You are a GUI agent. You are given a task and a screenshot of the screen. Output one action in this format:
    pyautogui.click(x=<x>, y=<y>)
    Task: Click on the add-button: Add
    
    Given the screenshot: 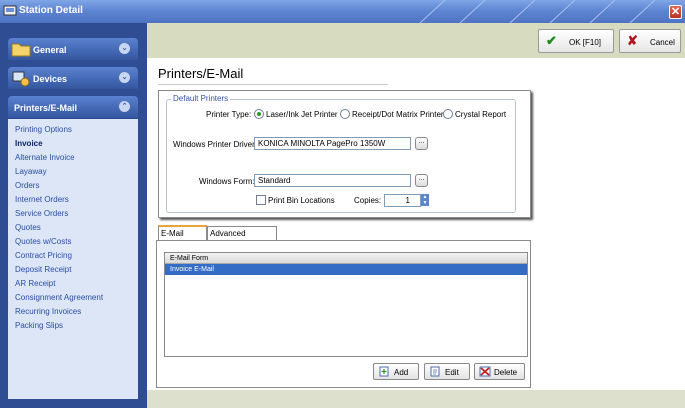 What is the action you would take?
    pyautogui.click(x=396, y=371)
    